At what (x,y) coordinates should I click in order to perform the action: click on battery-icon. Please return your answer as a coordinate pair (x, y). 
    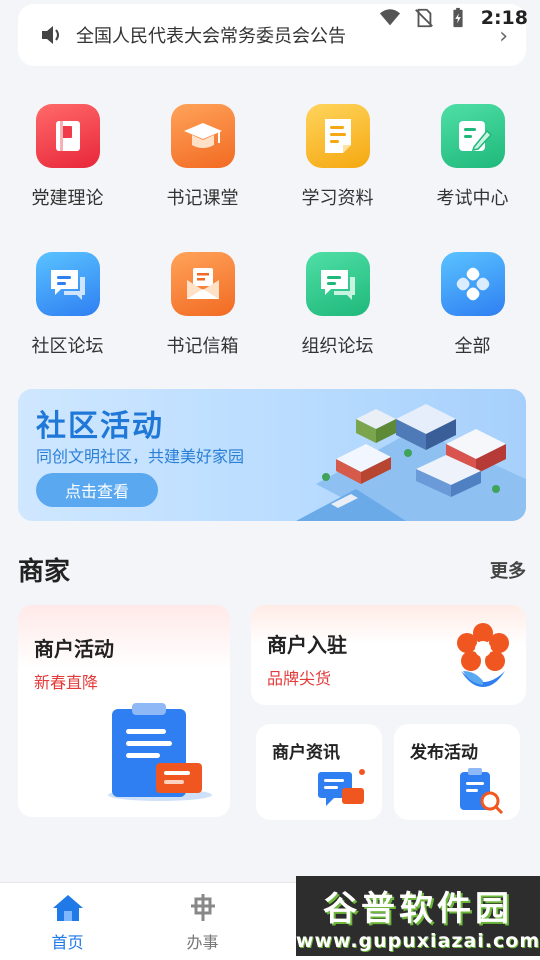
    Looking at the image, I should click on (458, 17).